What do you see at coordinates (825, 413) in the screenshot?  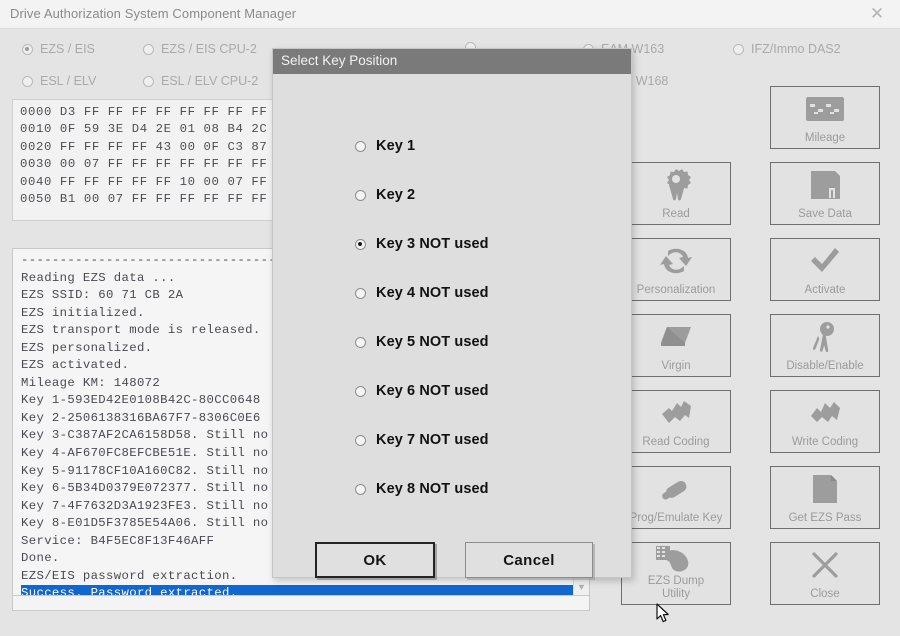 I see `coding-write-icon` at bounding box center [825, 413].